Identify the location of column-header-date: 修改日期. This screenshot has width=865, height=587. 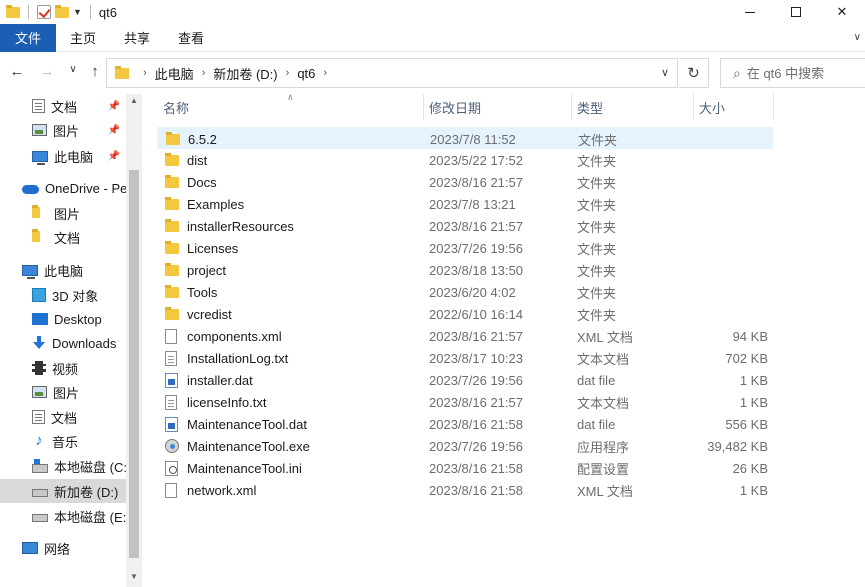
(497, 107).